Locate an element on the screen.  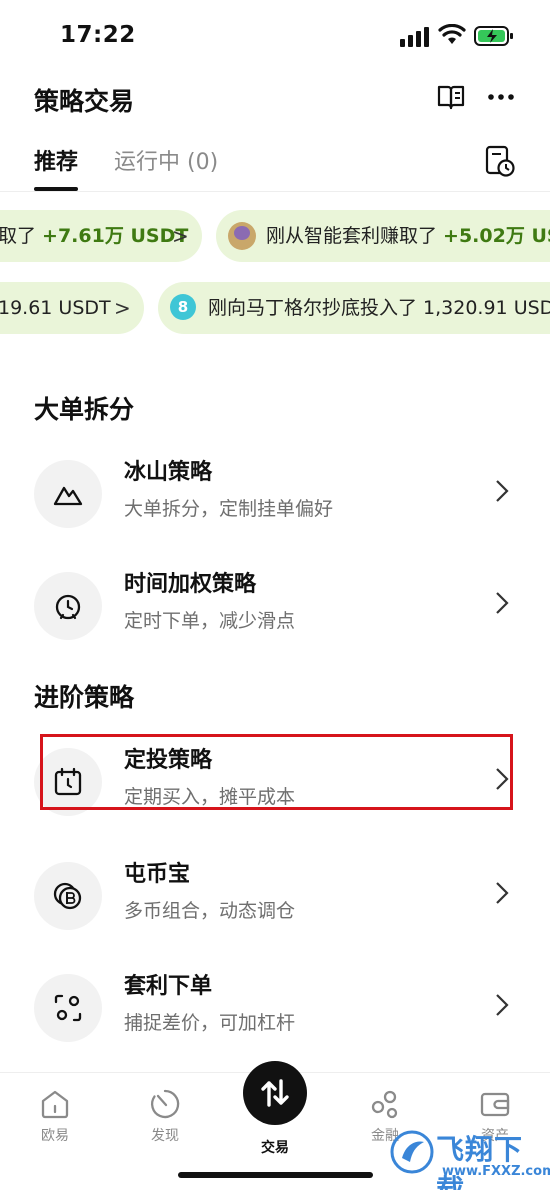
watermark-logo-icon is located at coordinates (412, 1152).